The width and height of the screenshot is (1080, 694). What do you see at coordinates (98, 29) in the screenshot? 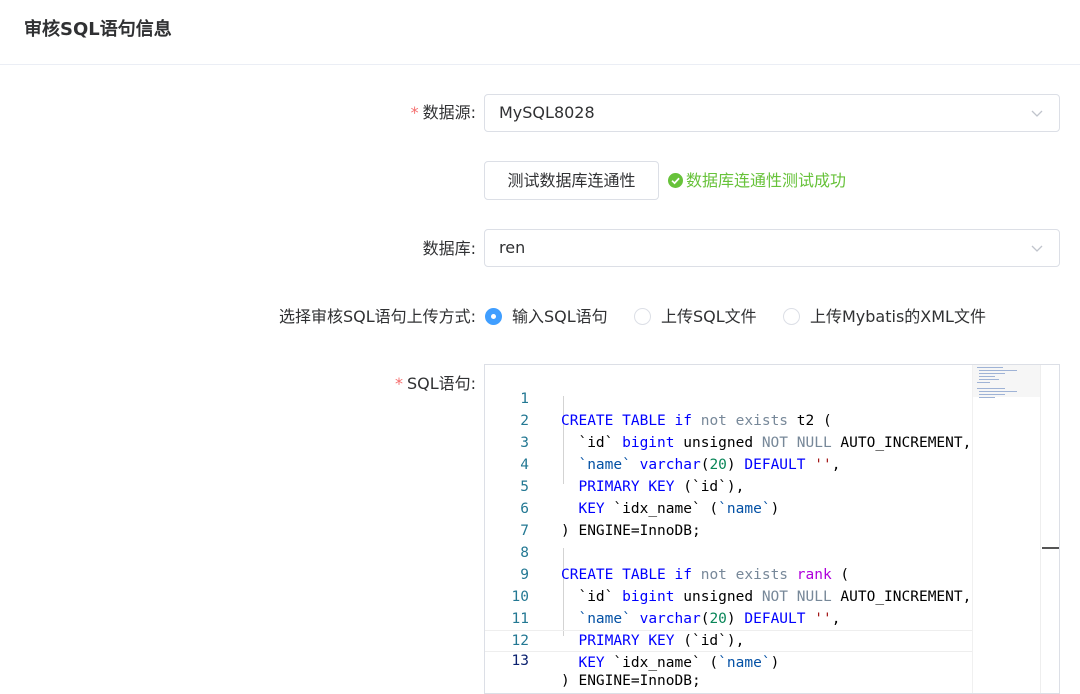
I see `page-title: 审核SQL语句信息` at bounding box center [98, 29].